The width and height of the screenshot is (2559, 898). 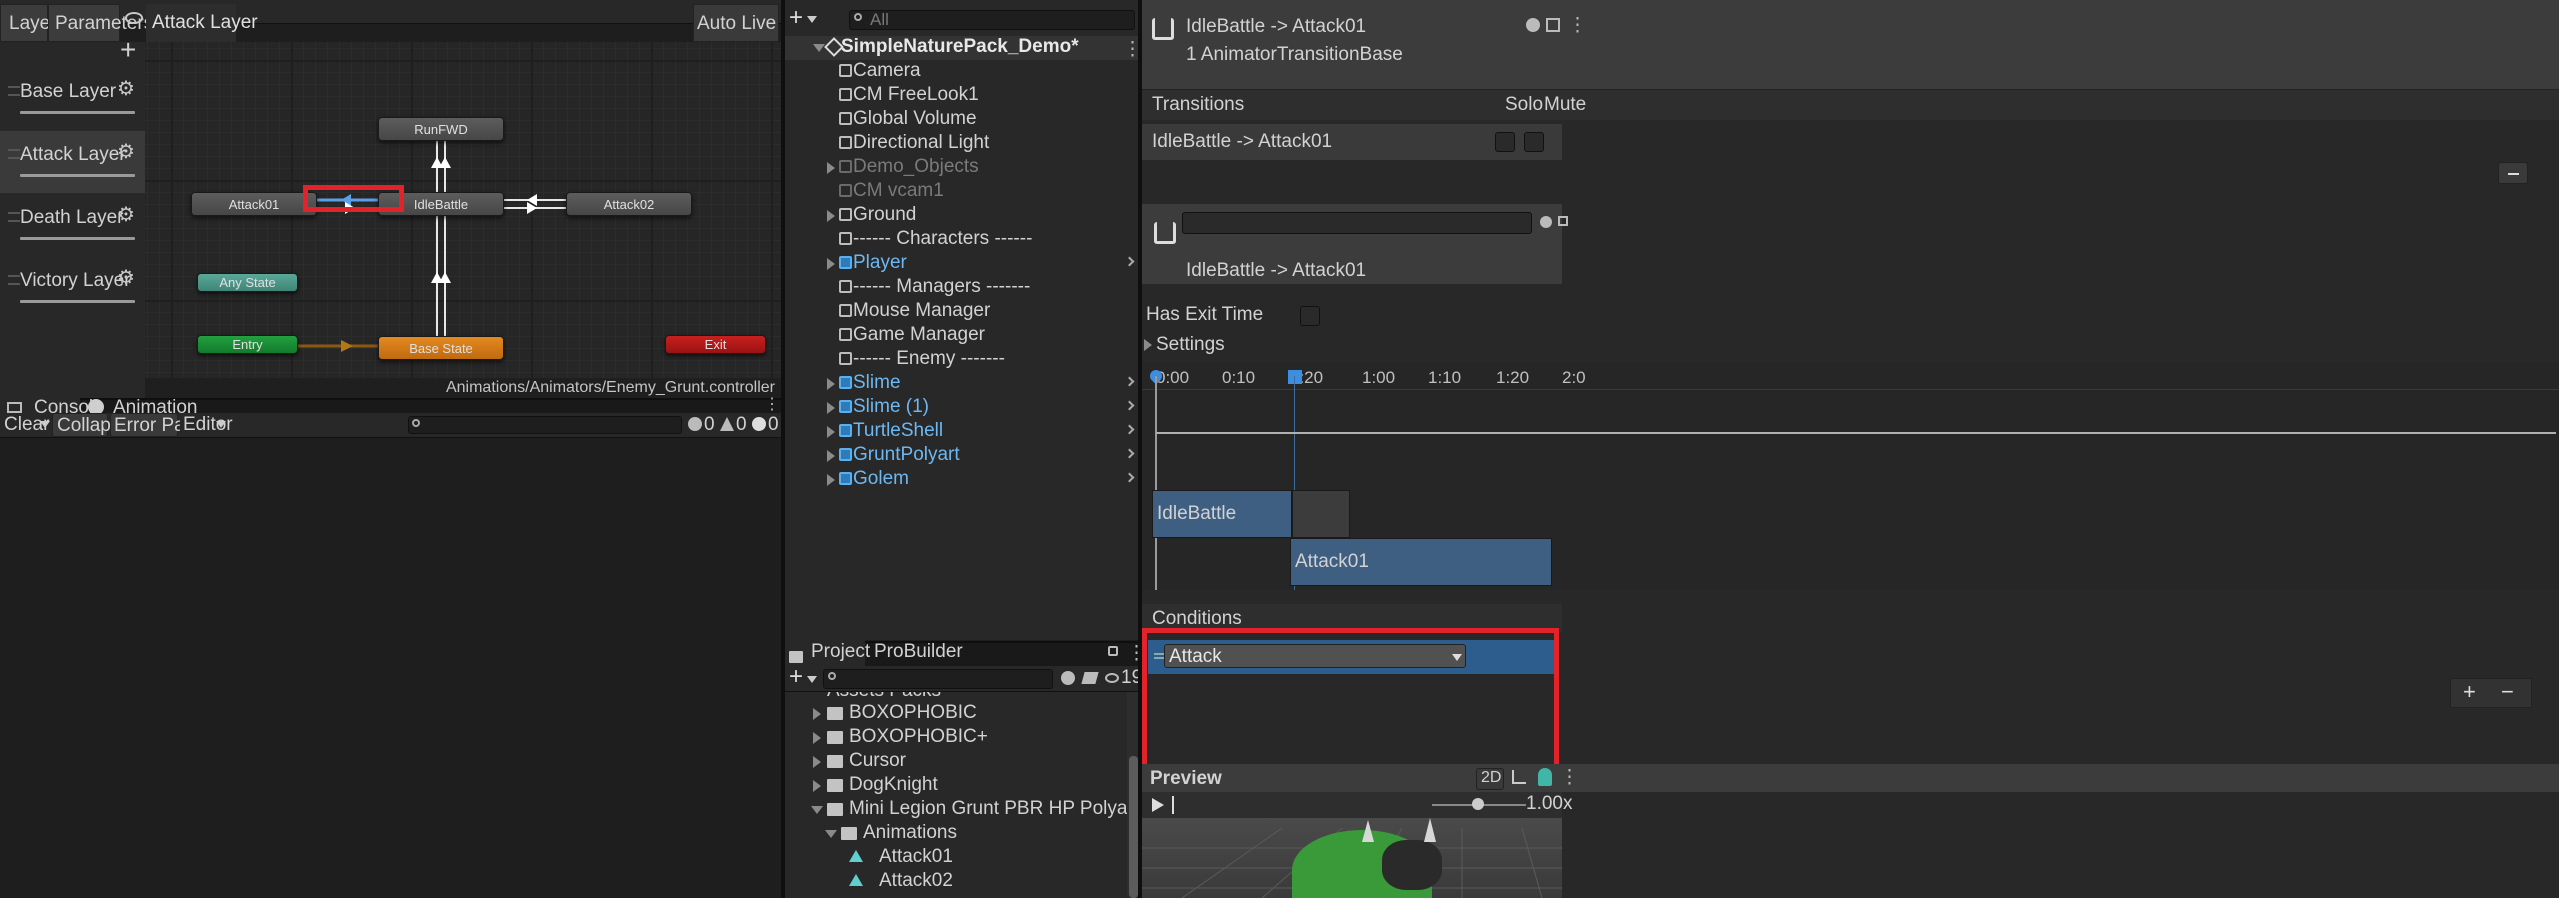 What do you see at coordinates (962, 72) in the screenshot?
I see `hierarchy-item: Camera` at bounding box center [962, 72].